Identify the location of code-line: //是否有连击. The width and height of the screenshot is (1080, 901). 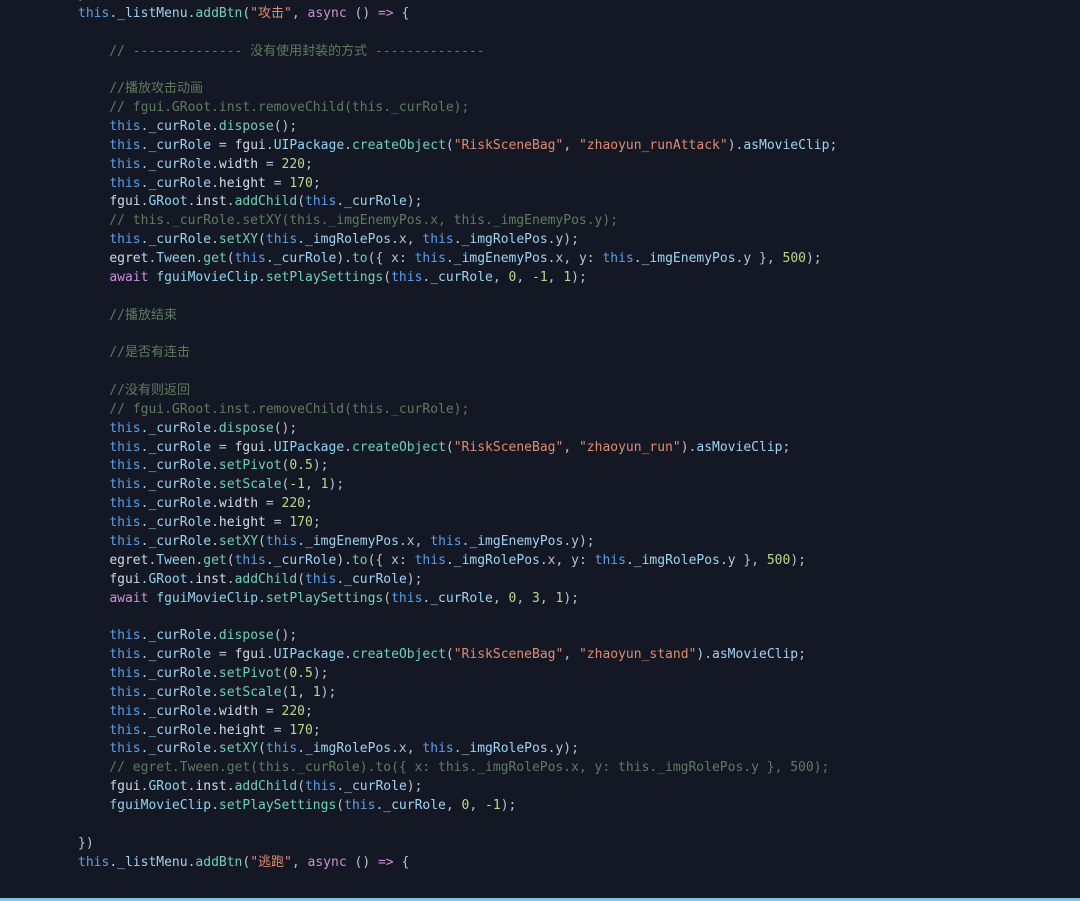
(540, 353).